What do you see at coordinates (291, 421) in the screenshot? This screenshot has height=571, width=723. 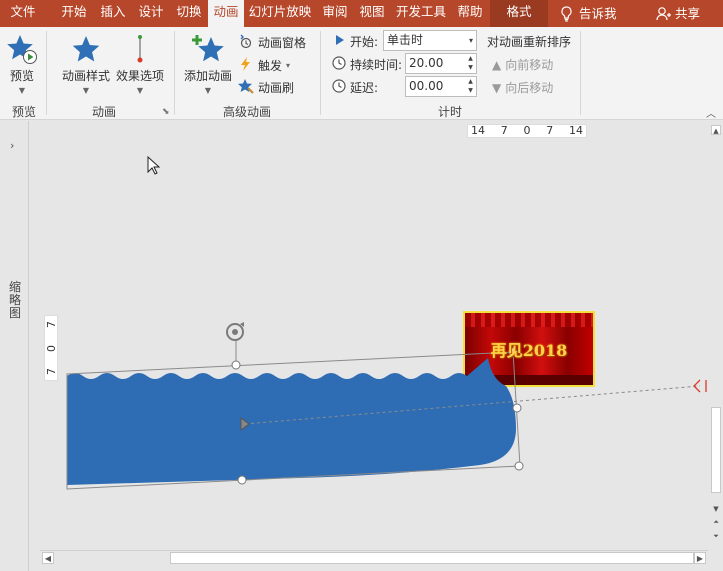 I see `wave-shape` at bounding box center [291, 421].